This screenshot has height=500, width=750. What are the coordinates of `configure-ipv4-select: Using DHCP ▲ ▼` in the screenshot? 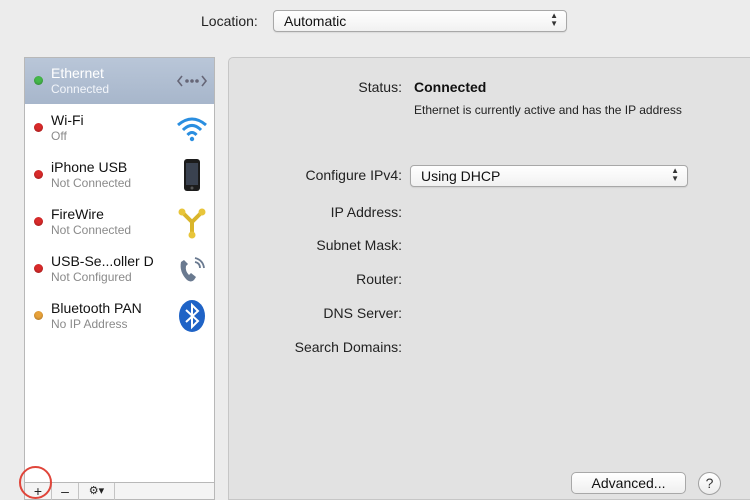 It's located at (549, 176).